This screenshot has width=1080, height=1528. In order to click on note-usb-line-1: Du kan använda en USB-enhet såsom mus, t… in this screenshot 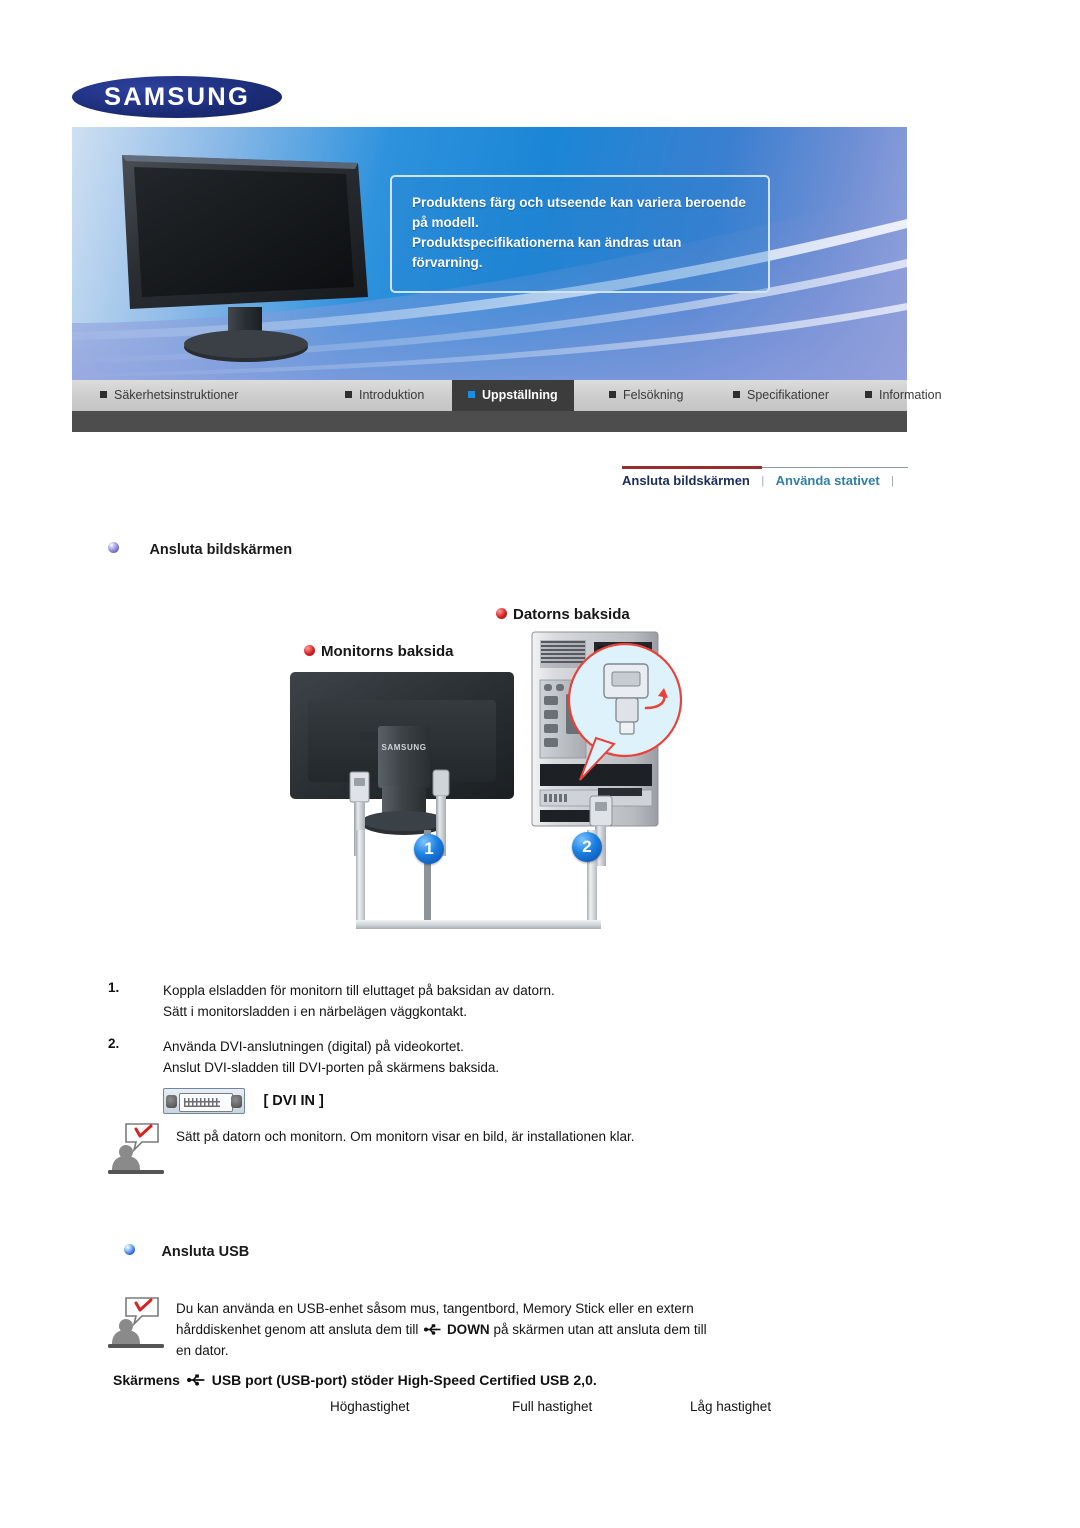, I will do `click(435, 1308)`.